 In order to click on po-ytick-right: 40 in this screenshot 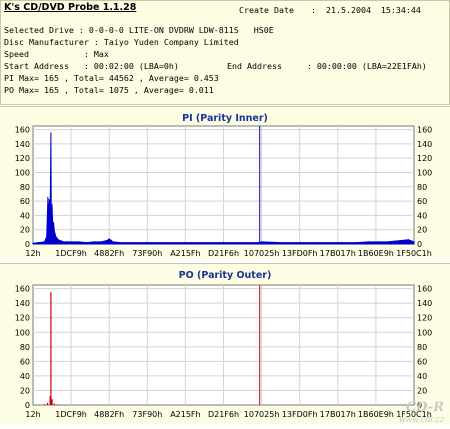, I will do `click(422, 376)`.